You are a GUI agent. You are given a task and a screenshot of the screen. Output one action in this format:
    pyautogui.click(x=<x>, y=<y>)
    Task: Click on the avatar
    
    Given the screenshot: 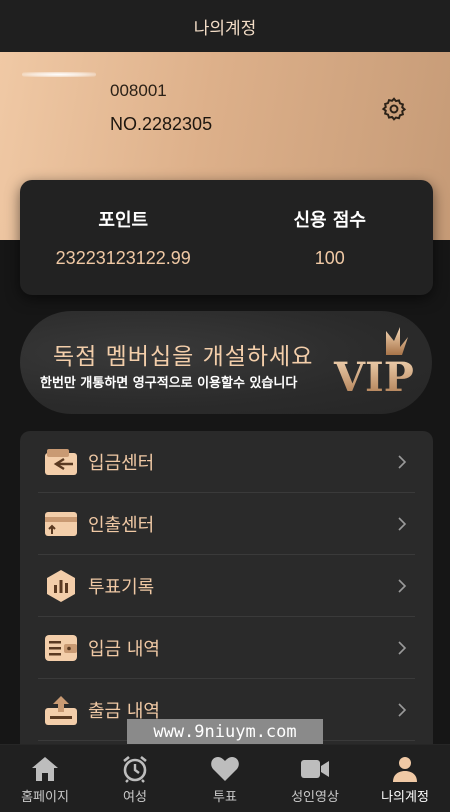 What is the action you would take?
    pyautogui.click(x=59, y=74)
    